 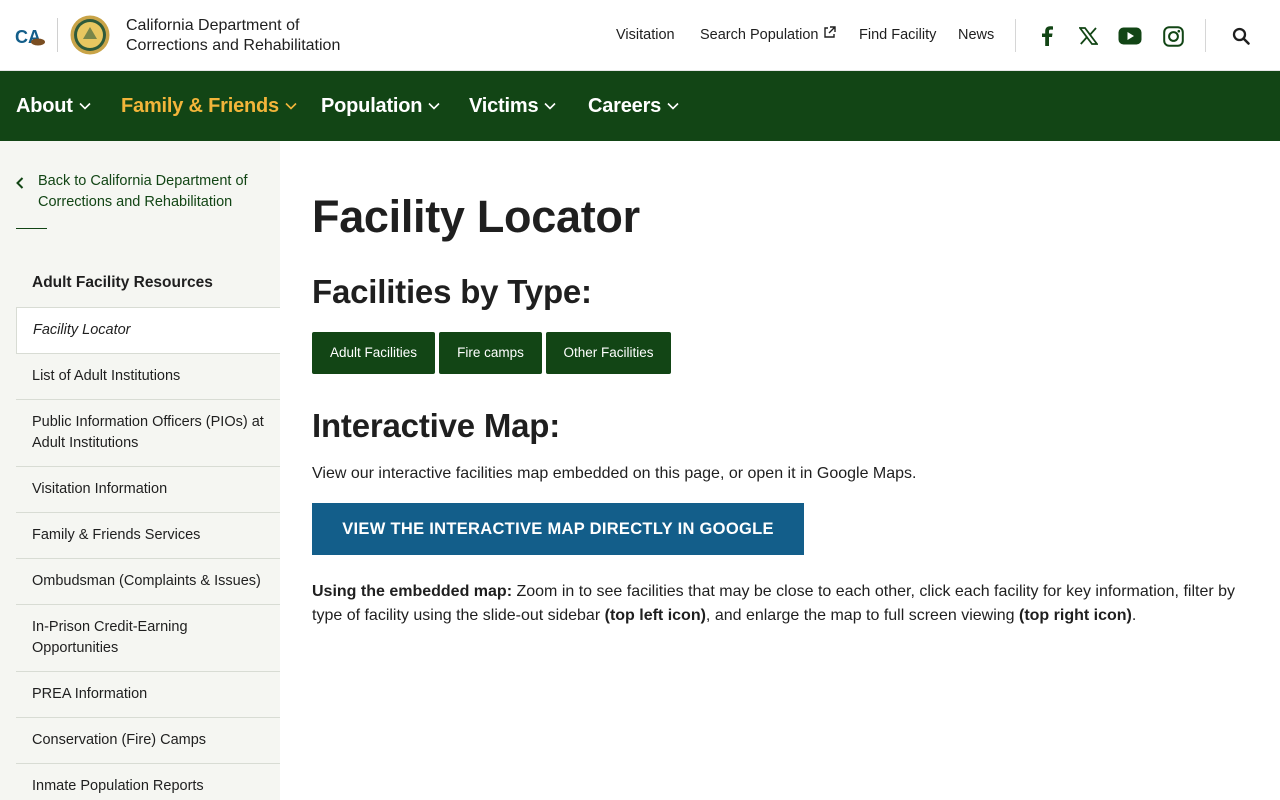 What do you see at coordinates (23, 194) in the screenshot?
I see `chevron-left-icon` at bounding box center [23, 194].